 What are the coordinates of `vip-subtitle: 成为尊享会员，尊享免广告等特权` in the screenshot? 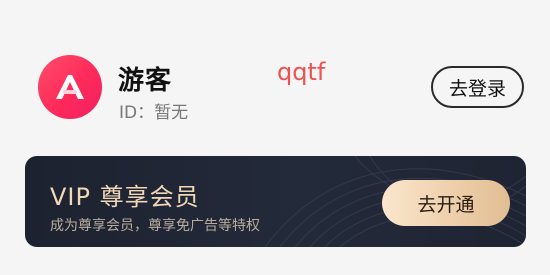 It's located at (155, 226).